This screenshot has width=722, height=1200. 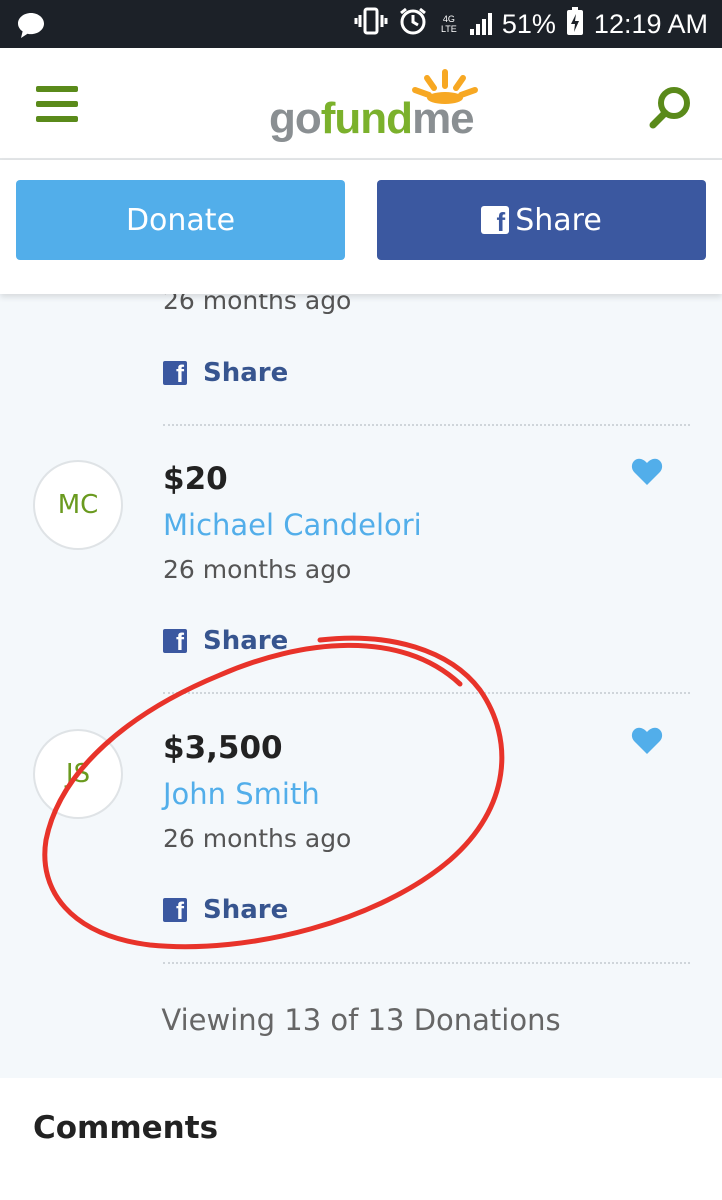 I want to click on alarm-icon, so click(x=413, y=24).